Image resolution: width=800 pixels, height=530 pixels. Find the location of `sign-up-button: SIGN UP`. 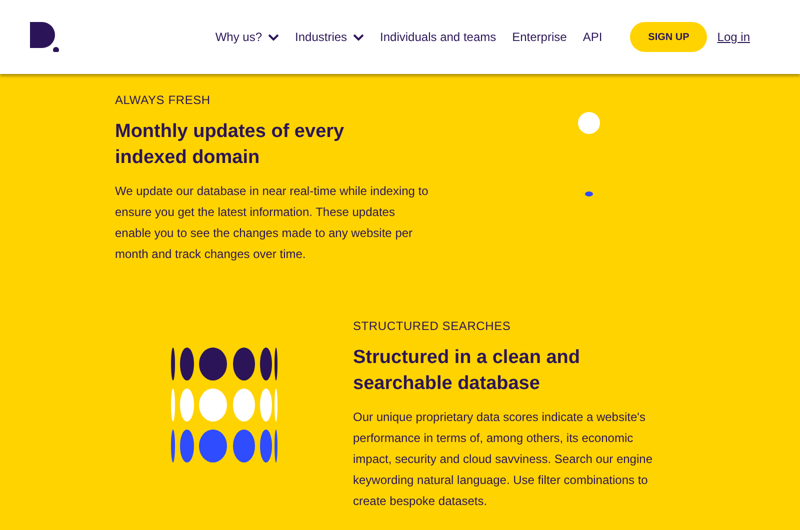

sign-up-button: SIGN UP is located at coordinates (669, 37).